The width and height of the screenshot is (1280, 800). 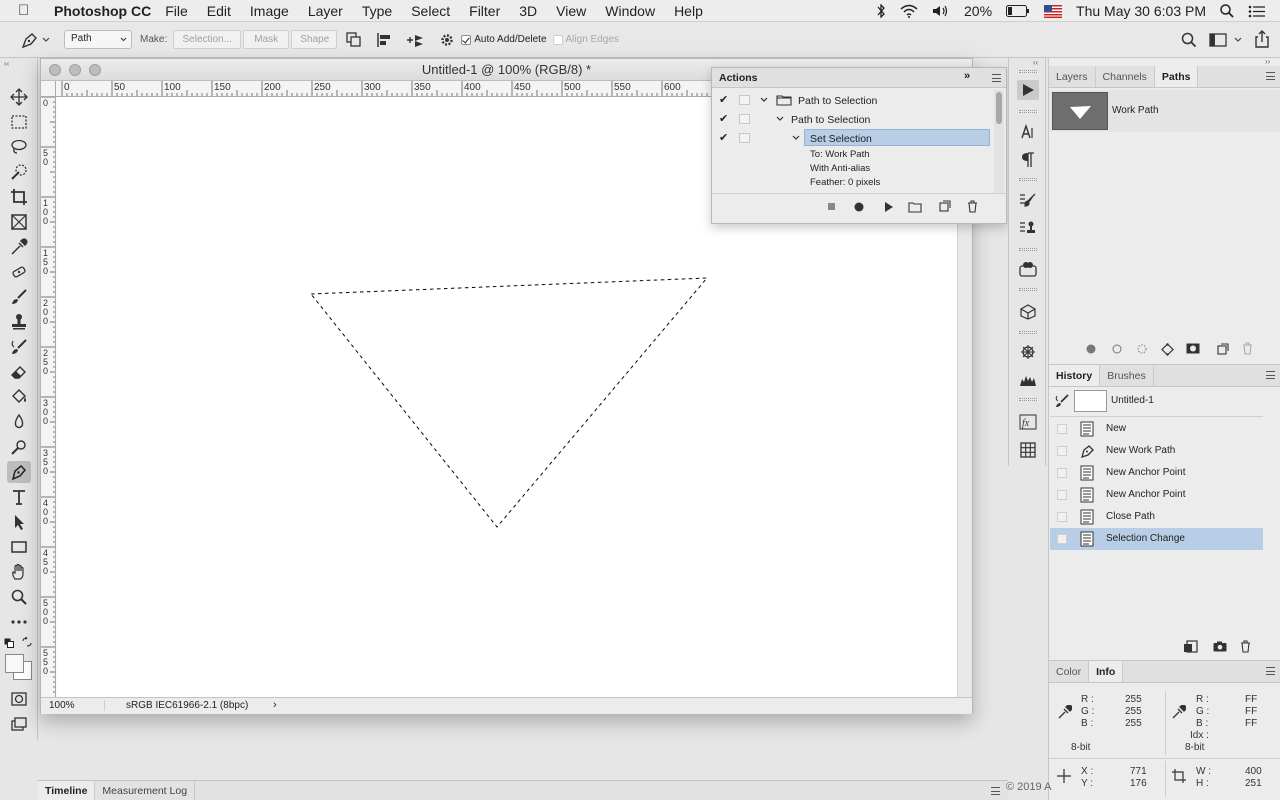 What do you see at coordinates (996, 78) in the screenshot?
I see `actions-panel-menu-icon` at bounding box center [996, 78].